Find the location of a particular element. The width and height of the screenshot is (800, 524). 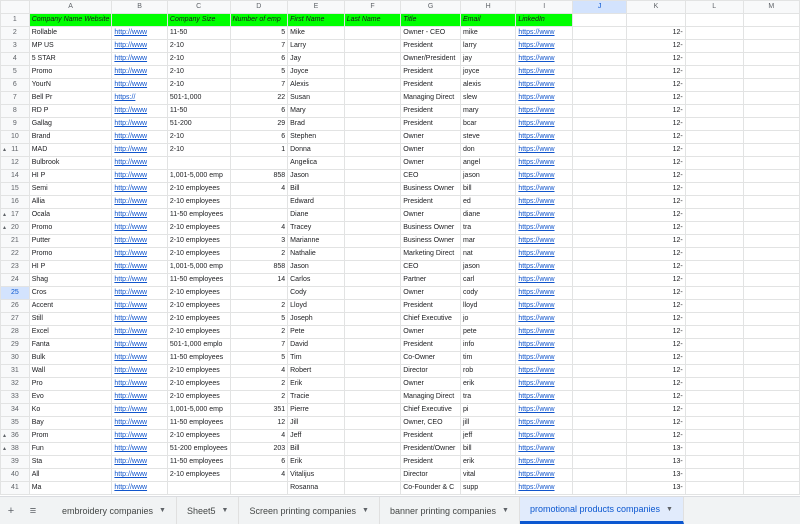

row-number: 24 is located at coordinates (15, 280).